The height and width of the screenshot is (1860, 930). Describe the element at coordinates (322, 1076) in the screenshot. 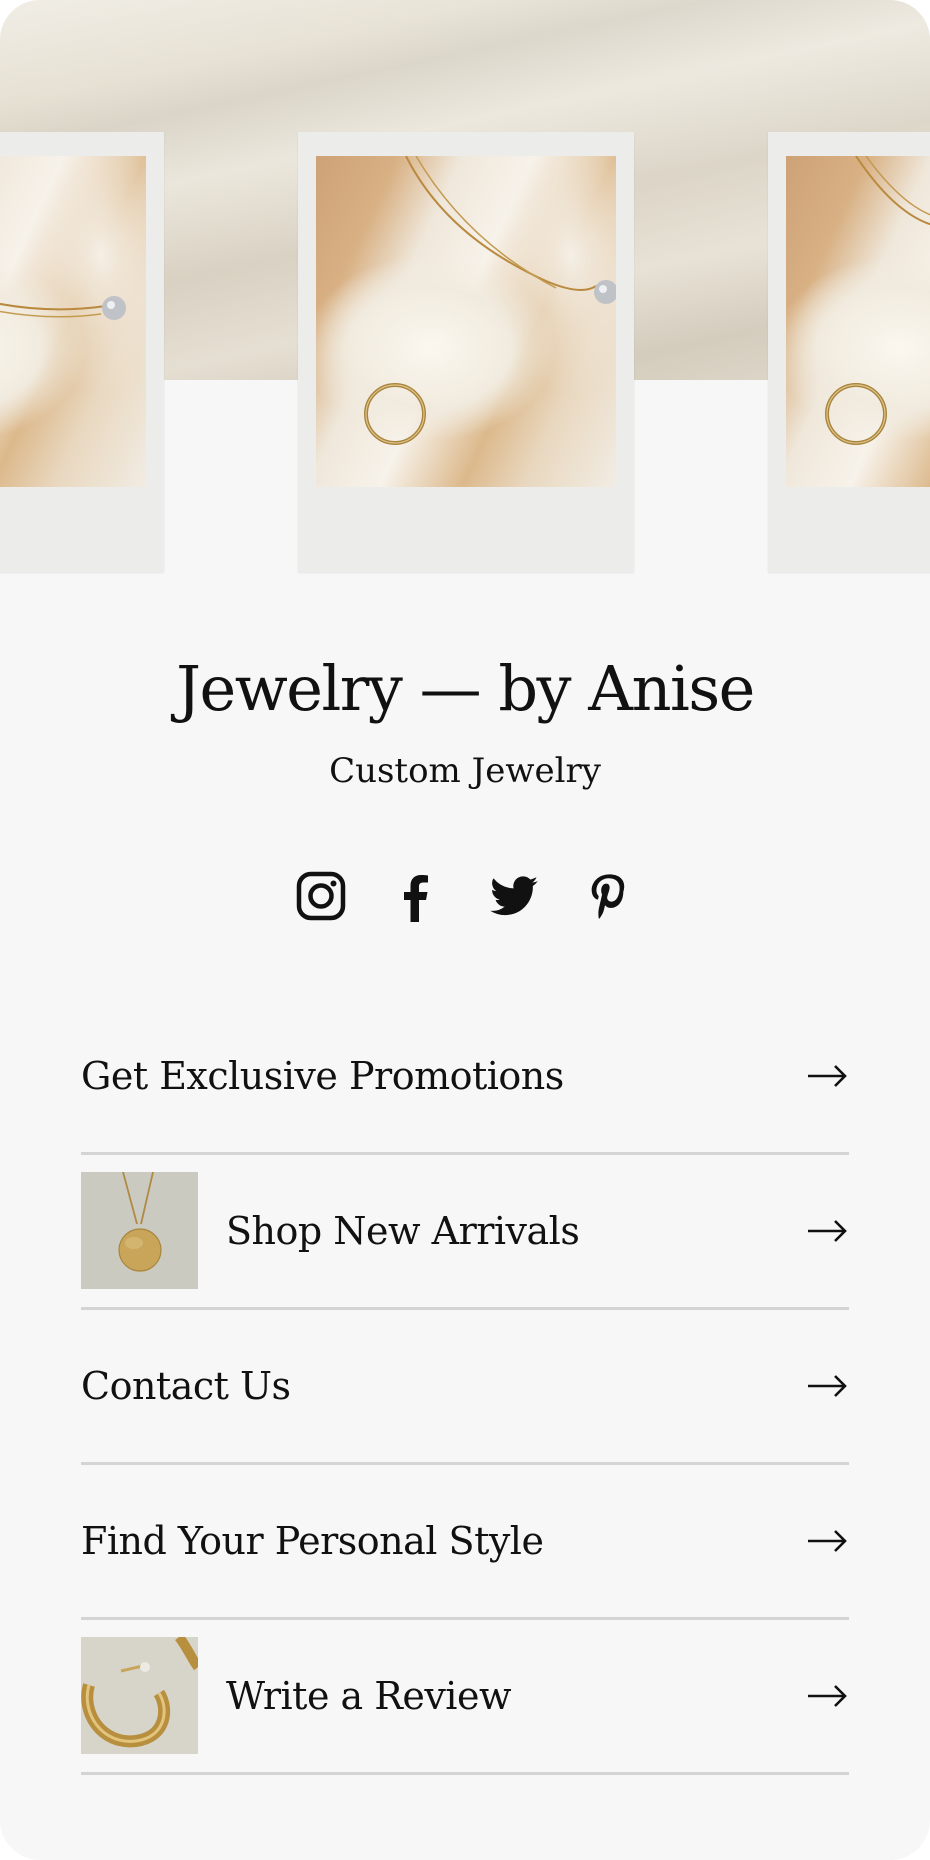

I see `link-label: Get Exclusive Promotions` at that location.